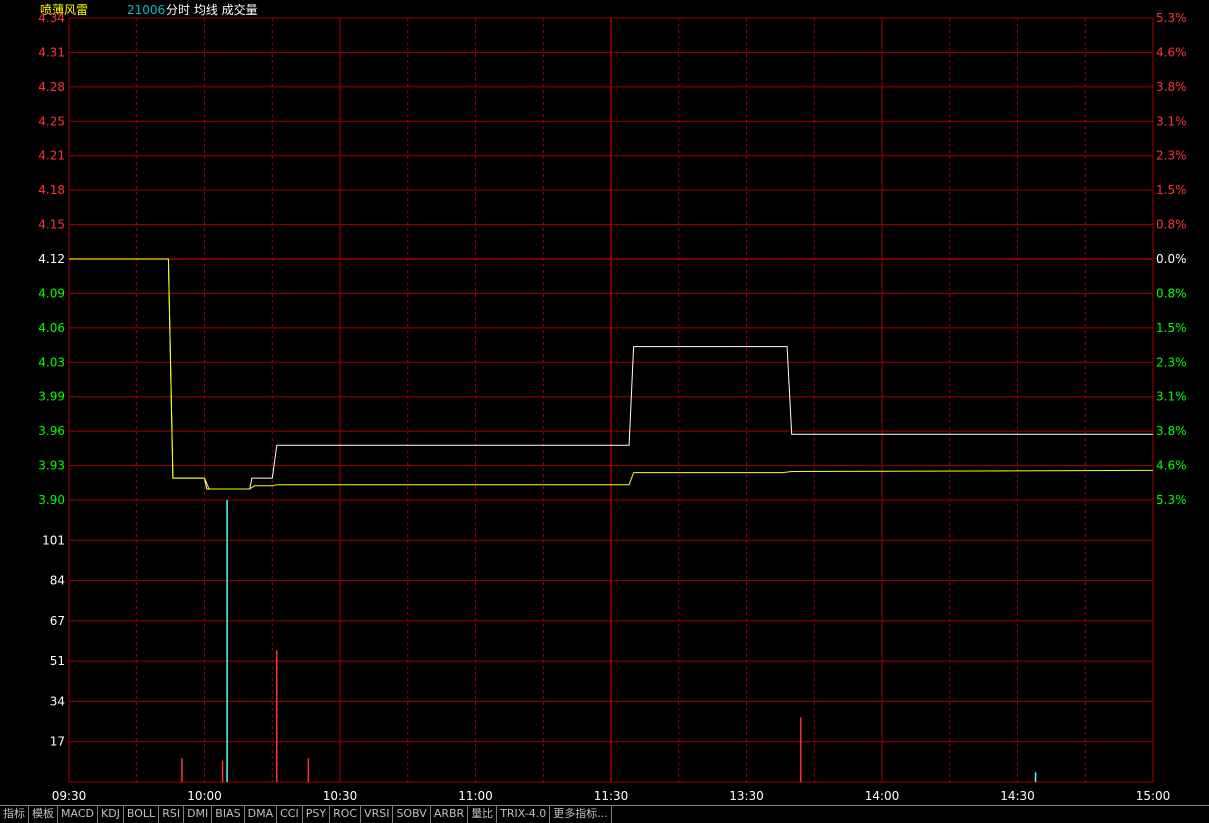  I want to click on toolbar-tab: ARBR, so click(450, 814).